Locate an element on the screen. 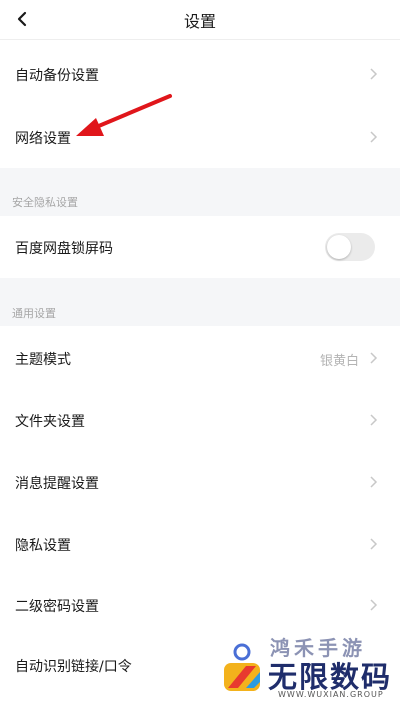 The width and height of the screenshot is (400, 702). settings-item-backup: 自动备份设置 is located at coordinates (200, 73).